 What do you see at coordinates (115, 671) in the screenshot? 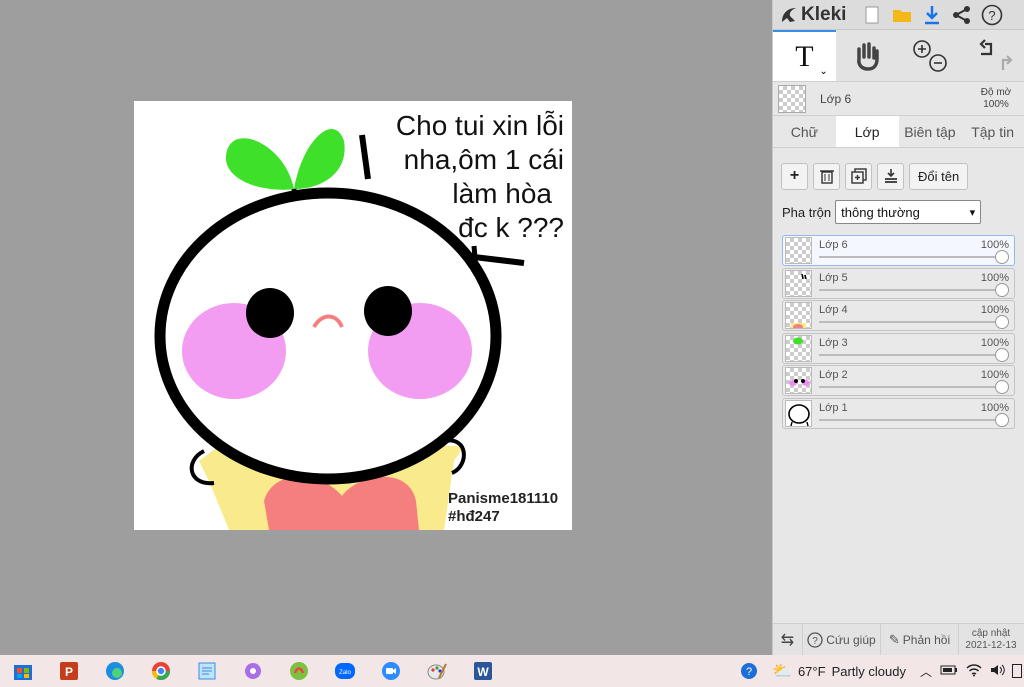
I see `edge-icon` at bounding box center [115, 671].